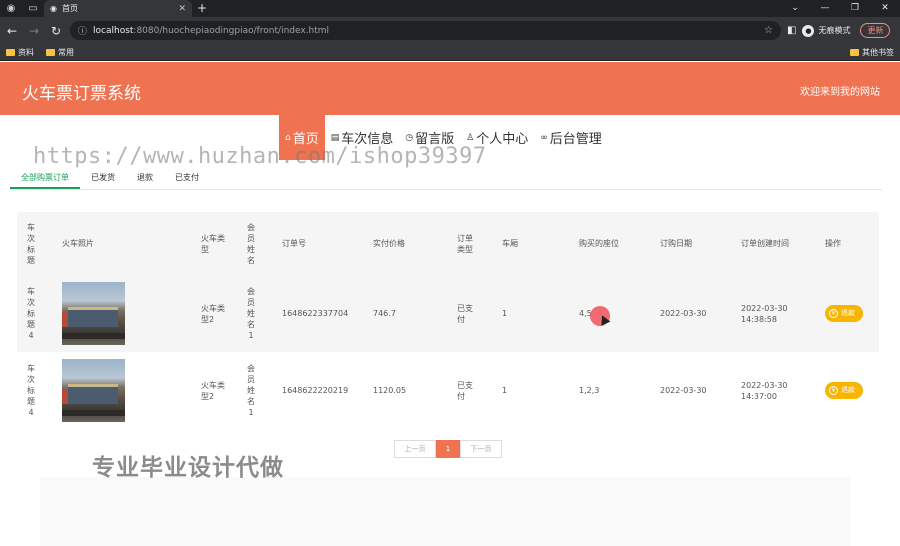  I want to click on site-title: 火车票订票系统, so click(81, 94).